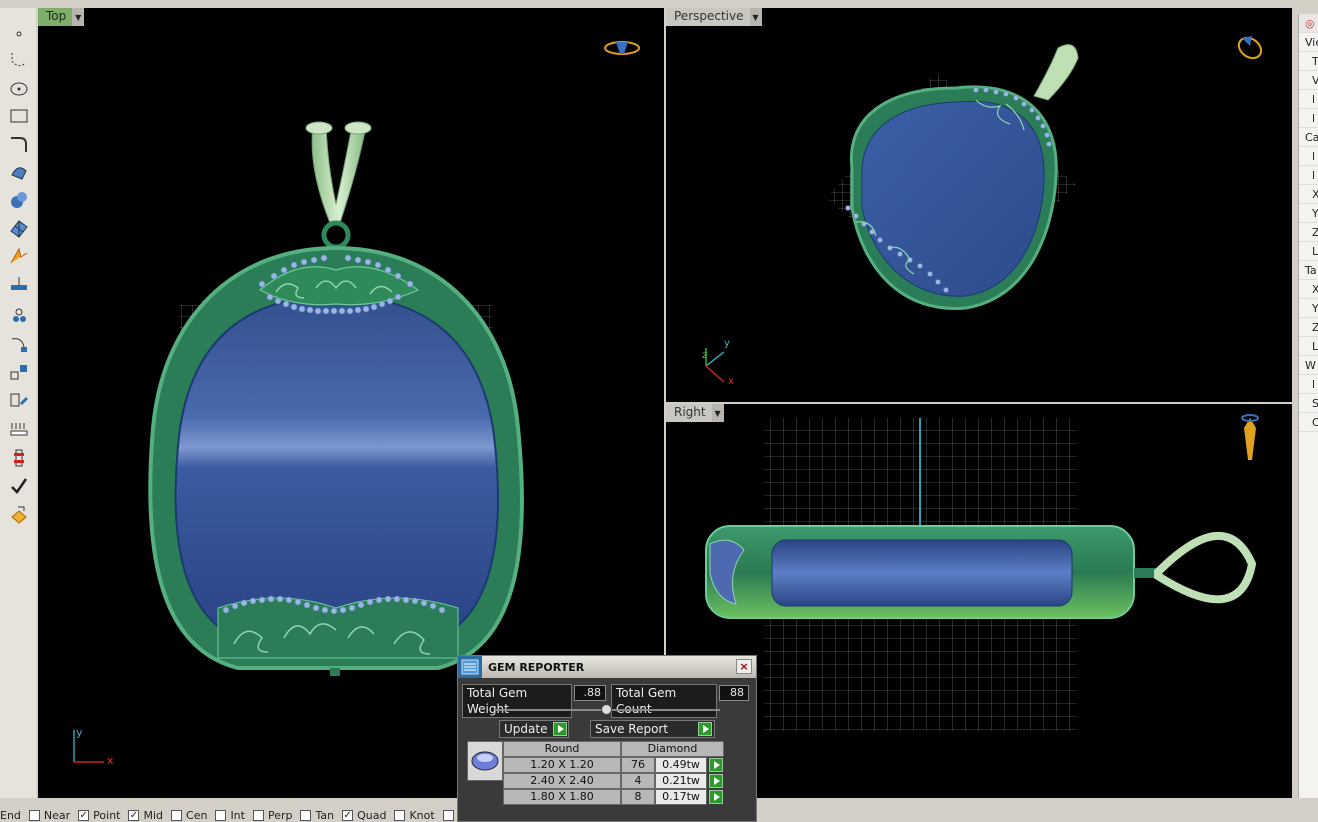  I want to click on gem-tool-icon, so click(19, 514).